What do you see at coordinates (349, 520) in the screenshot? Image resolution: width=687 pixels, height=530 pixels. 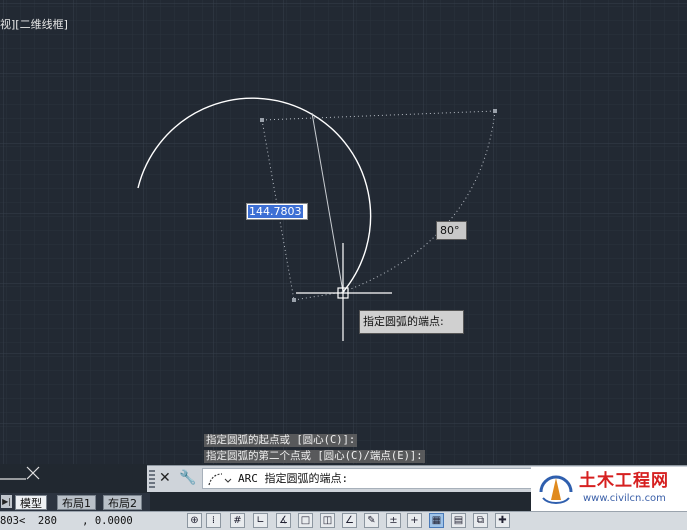 I see `object-snap-tracking-icon: ∠` at bounding box center [349, 520].